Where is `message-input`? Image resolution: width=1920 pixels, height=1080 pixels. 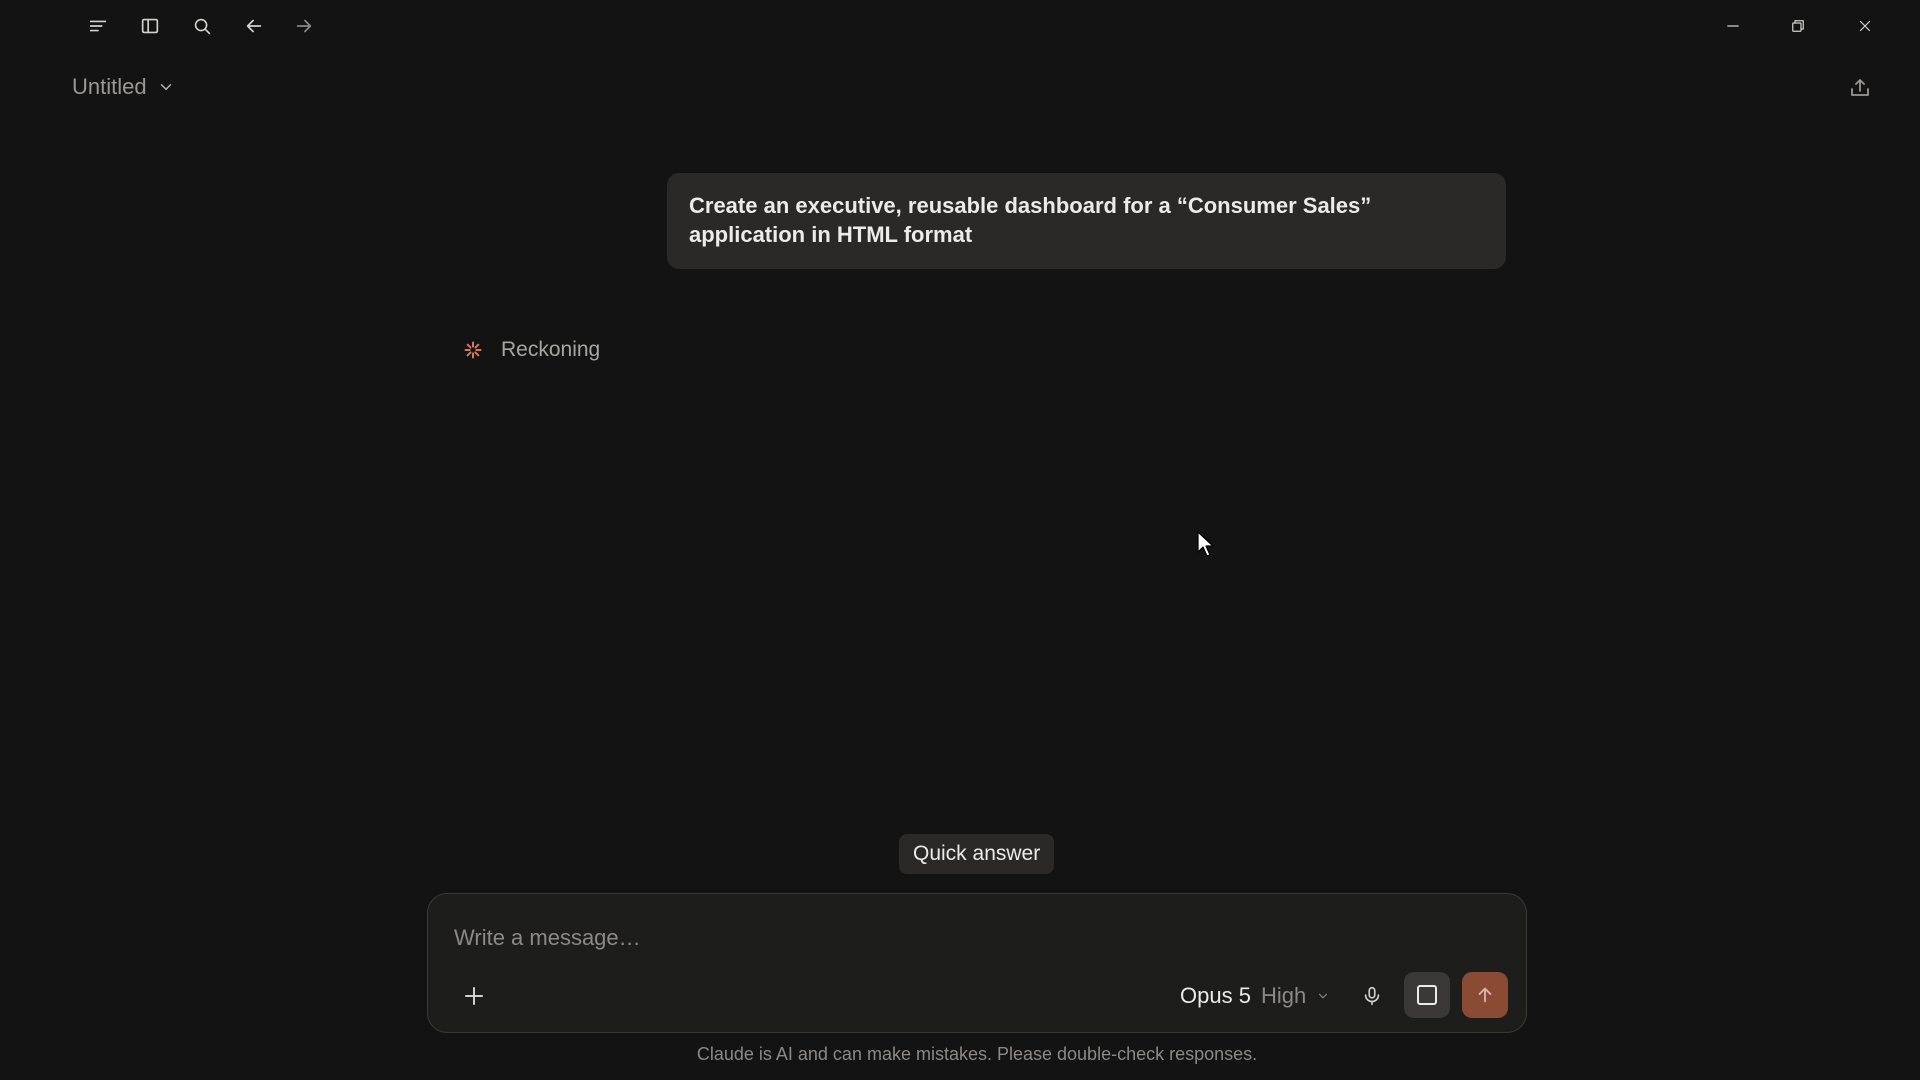 message-input is located at coordinates (974, 938).